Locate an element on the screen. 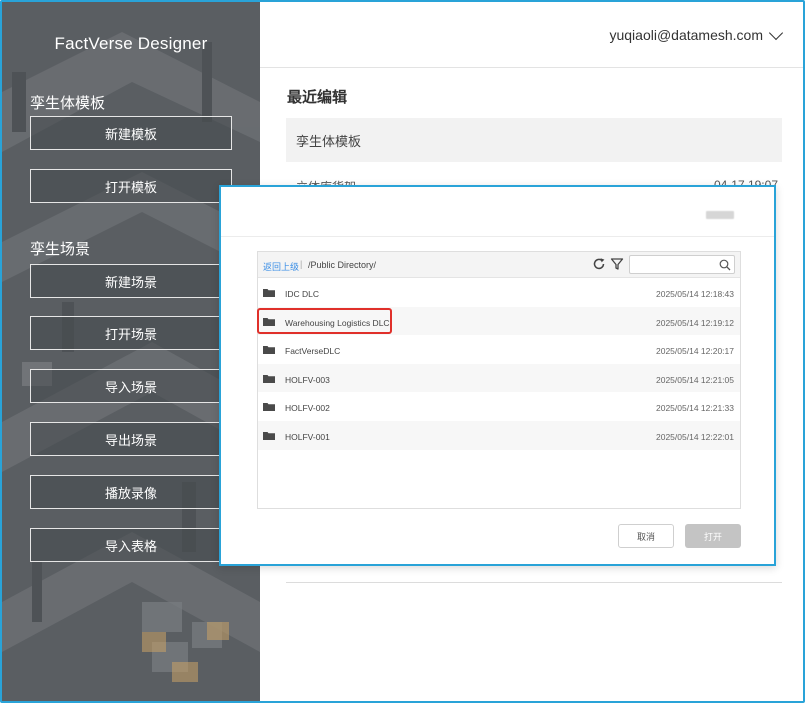  top-bar: yuqiaoli@datamesh.com is located at coordinates (531, 35).